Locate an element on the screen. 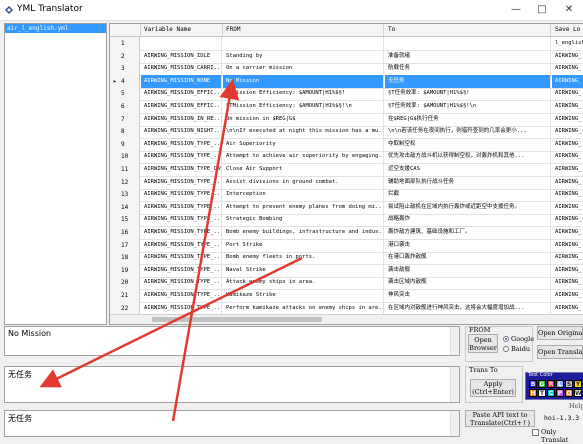 This screenshot has height=444, width=583. color-swatch-b: B is located at coordinates (533, 384).